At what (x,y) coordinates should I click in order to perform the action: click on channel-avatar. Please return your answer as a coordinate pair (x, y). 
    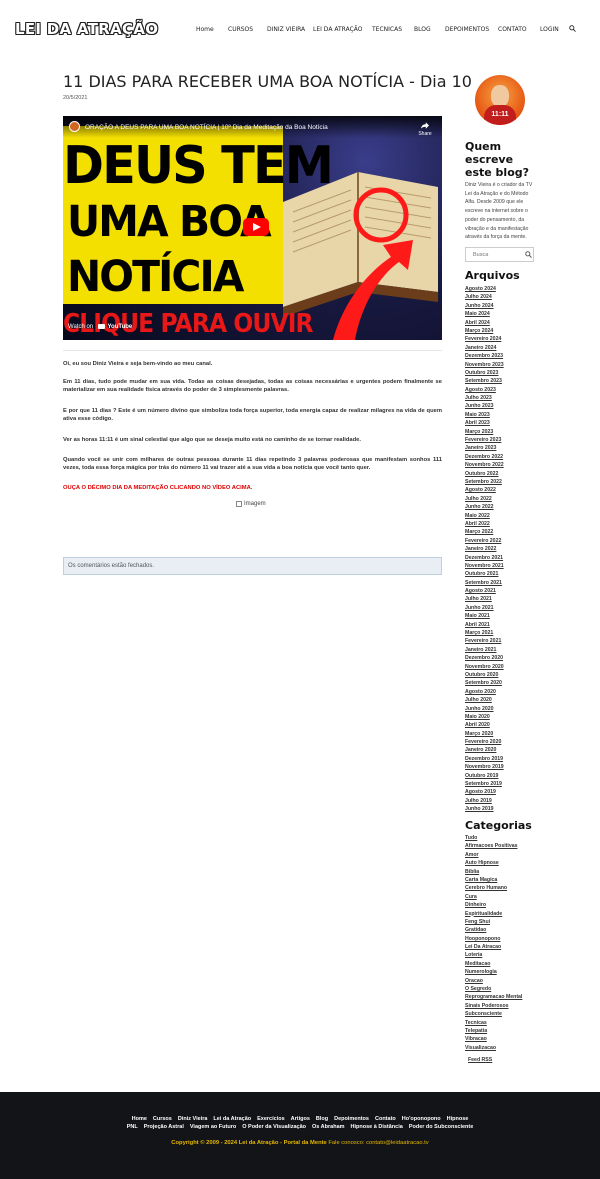
    Looking at the image, I should click on (74, 126).